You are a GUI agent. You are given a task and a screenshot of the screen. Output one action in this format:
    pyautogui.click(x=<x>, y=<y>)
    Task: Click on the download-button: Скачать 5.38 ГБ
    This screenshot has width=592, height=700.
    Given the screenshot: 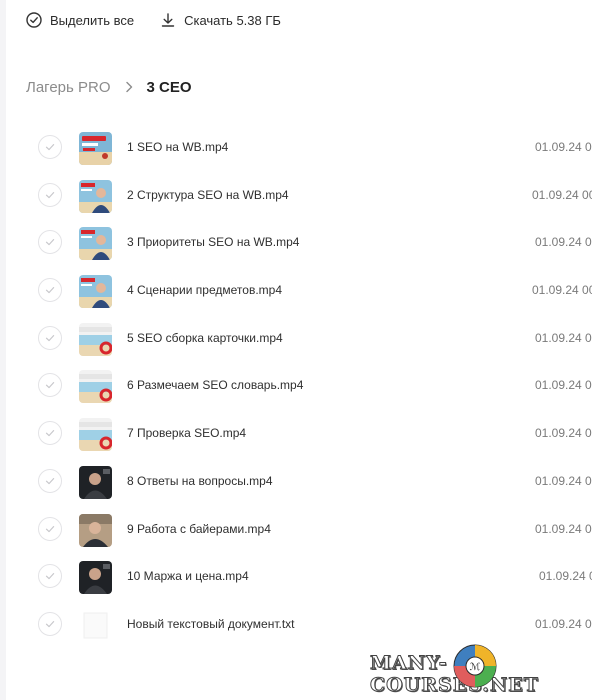 What is the action you would take?
    pyautogui.click(x=220, y=20)
    